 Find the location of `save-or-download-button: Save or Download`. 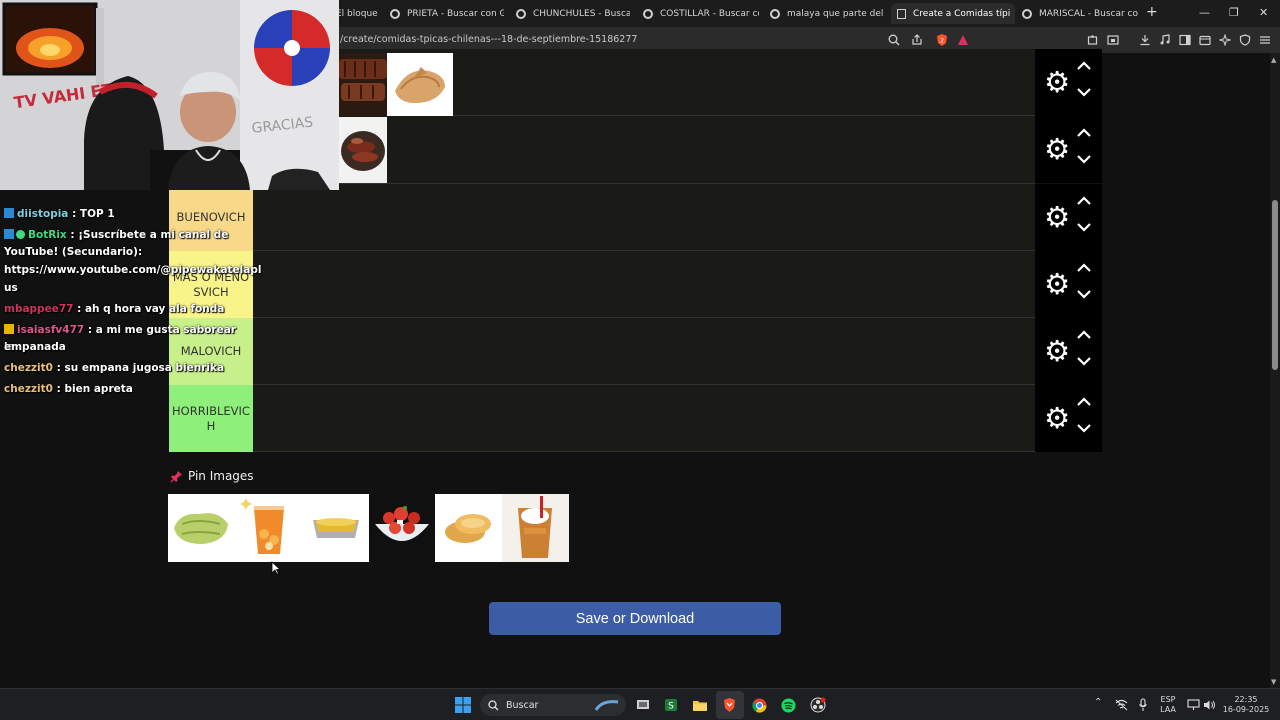

save-or-download-button: Save or Download is located at coordinates (635, 618).